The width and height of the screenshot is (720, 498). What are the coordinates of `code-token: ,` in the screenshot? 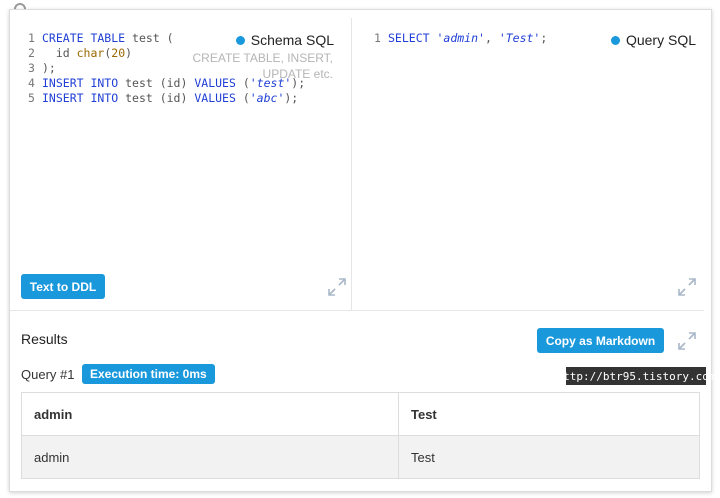 It's located at (491, 38).